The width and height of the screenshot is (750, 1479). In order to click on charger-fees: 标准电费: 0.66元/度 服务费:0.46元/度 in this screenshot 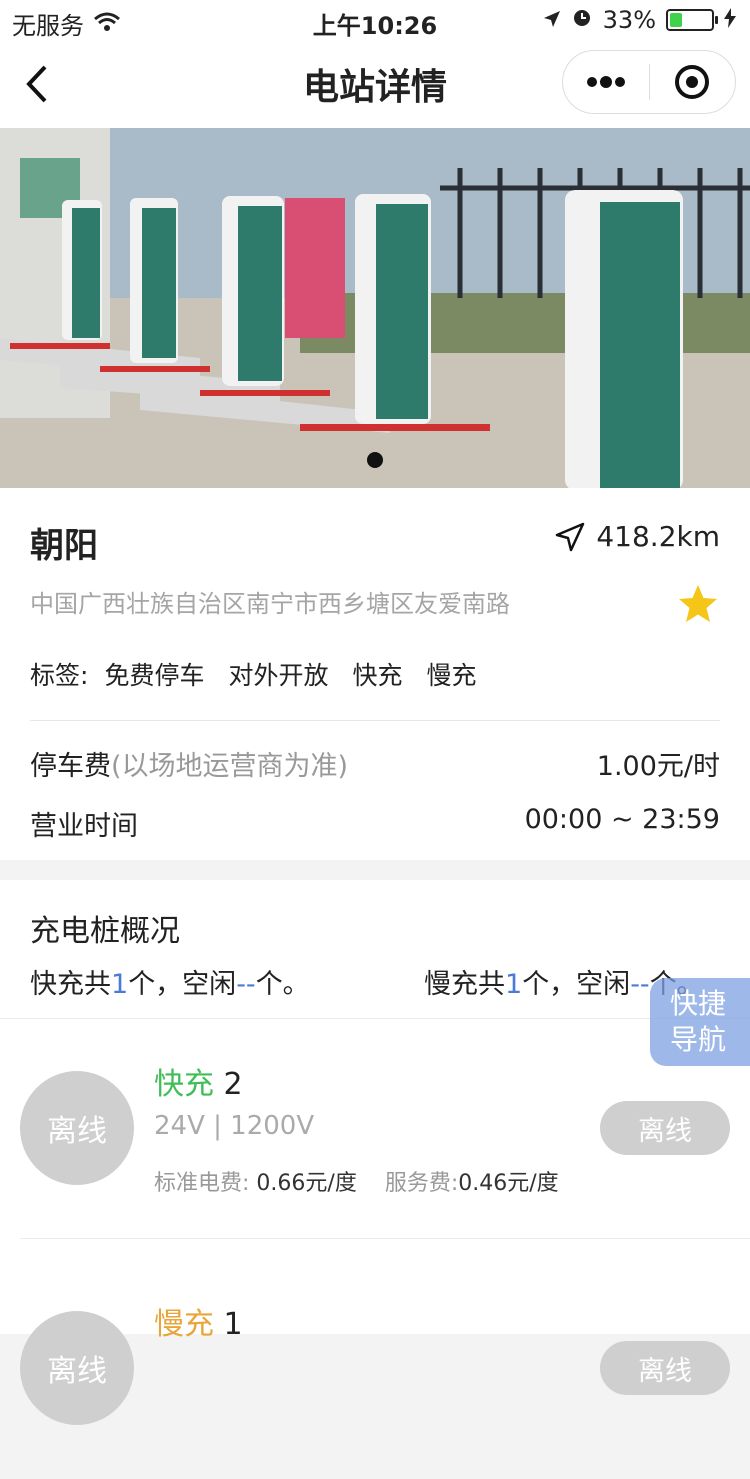, I will do `click(356, 1181)`.